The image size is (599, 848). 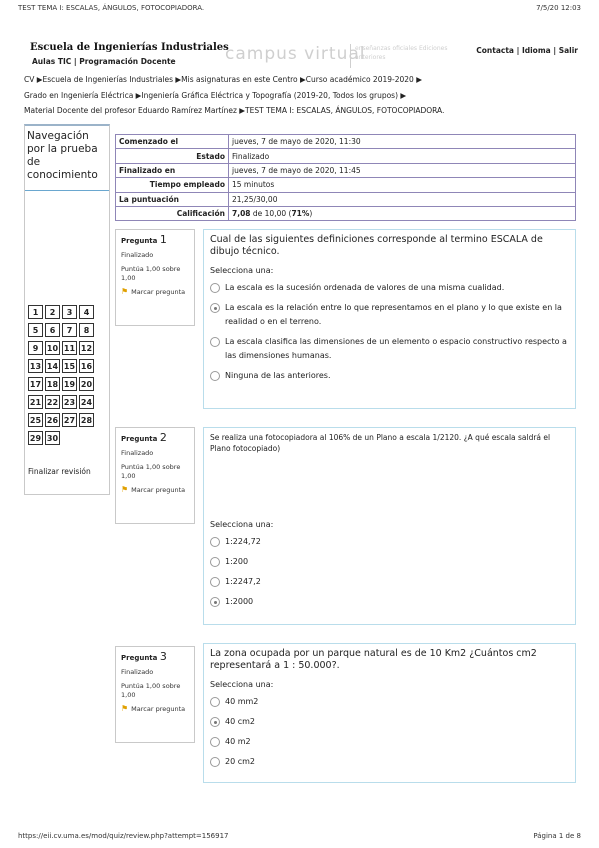 I want to click on answer-text: 1:200, so click(x=237, y=561).